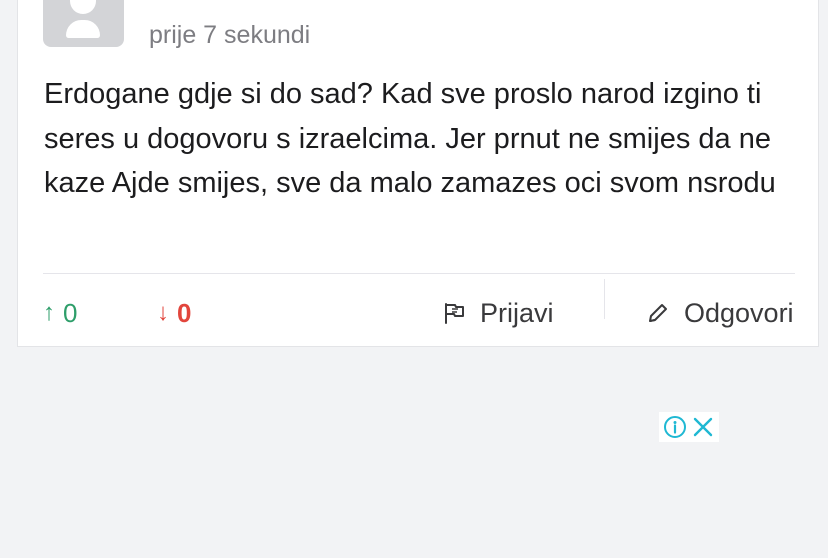  What do you see at coordinates (184, 313) in the screenshot?
I see `downvote-count: 0` at bounding box center [184, 313].